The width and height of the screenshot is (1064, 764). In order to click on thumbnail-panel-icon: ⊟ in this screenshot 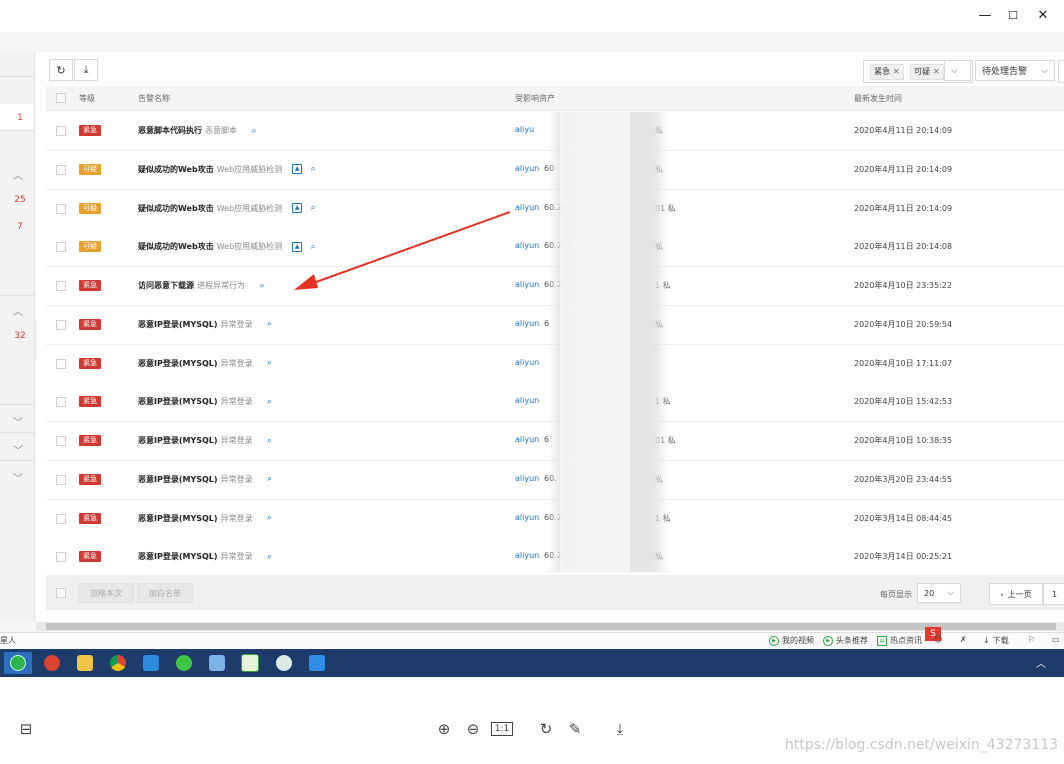, I will do `click(26, 729)`.